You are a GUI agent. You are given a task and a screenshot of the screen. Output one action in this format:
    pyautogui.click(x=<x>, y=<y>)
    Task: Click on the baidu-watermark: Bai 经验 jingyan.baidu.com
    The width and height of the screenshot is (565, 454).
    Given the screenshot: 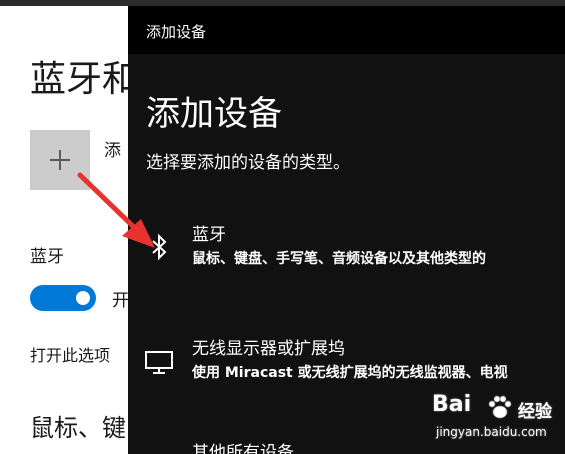 What is the action you would take?
    pyautogui.click(x=492, y=420)
    